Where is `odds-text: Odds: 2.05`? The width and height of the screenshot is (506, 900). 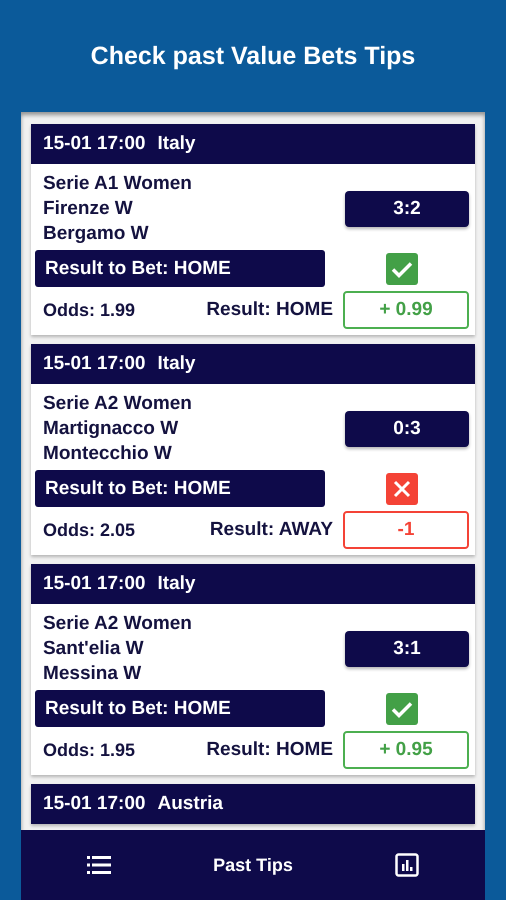 odds-text: Odds: 2.05 is located at coordinates (89, 530).